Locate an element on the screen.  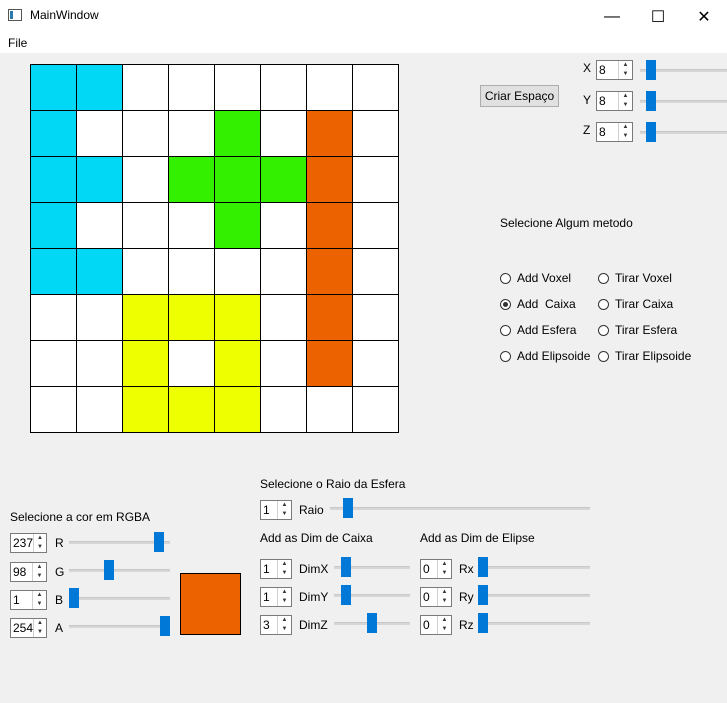
radio-add-elipsoide: Add Elipsoide is located at coordinates (545, 356).